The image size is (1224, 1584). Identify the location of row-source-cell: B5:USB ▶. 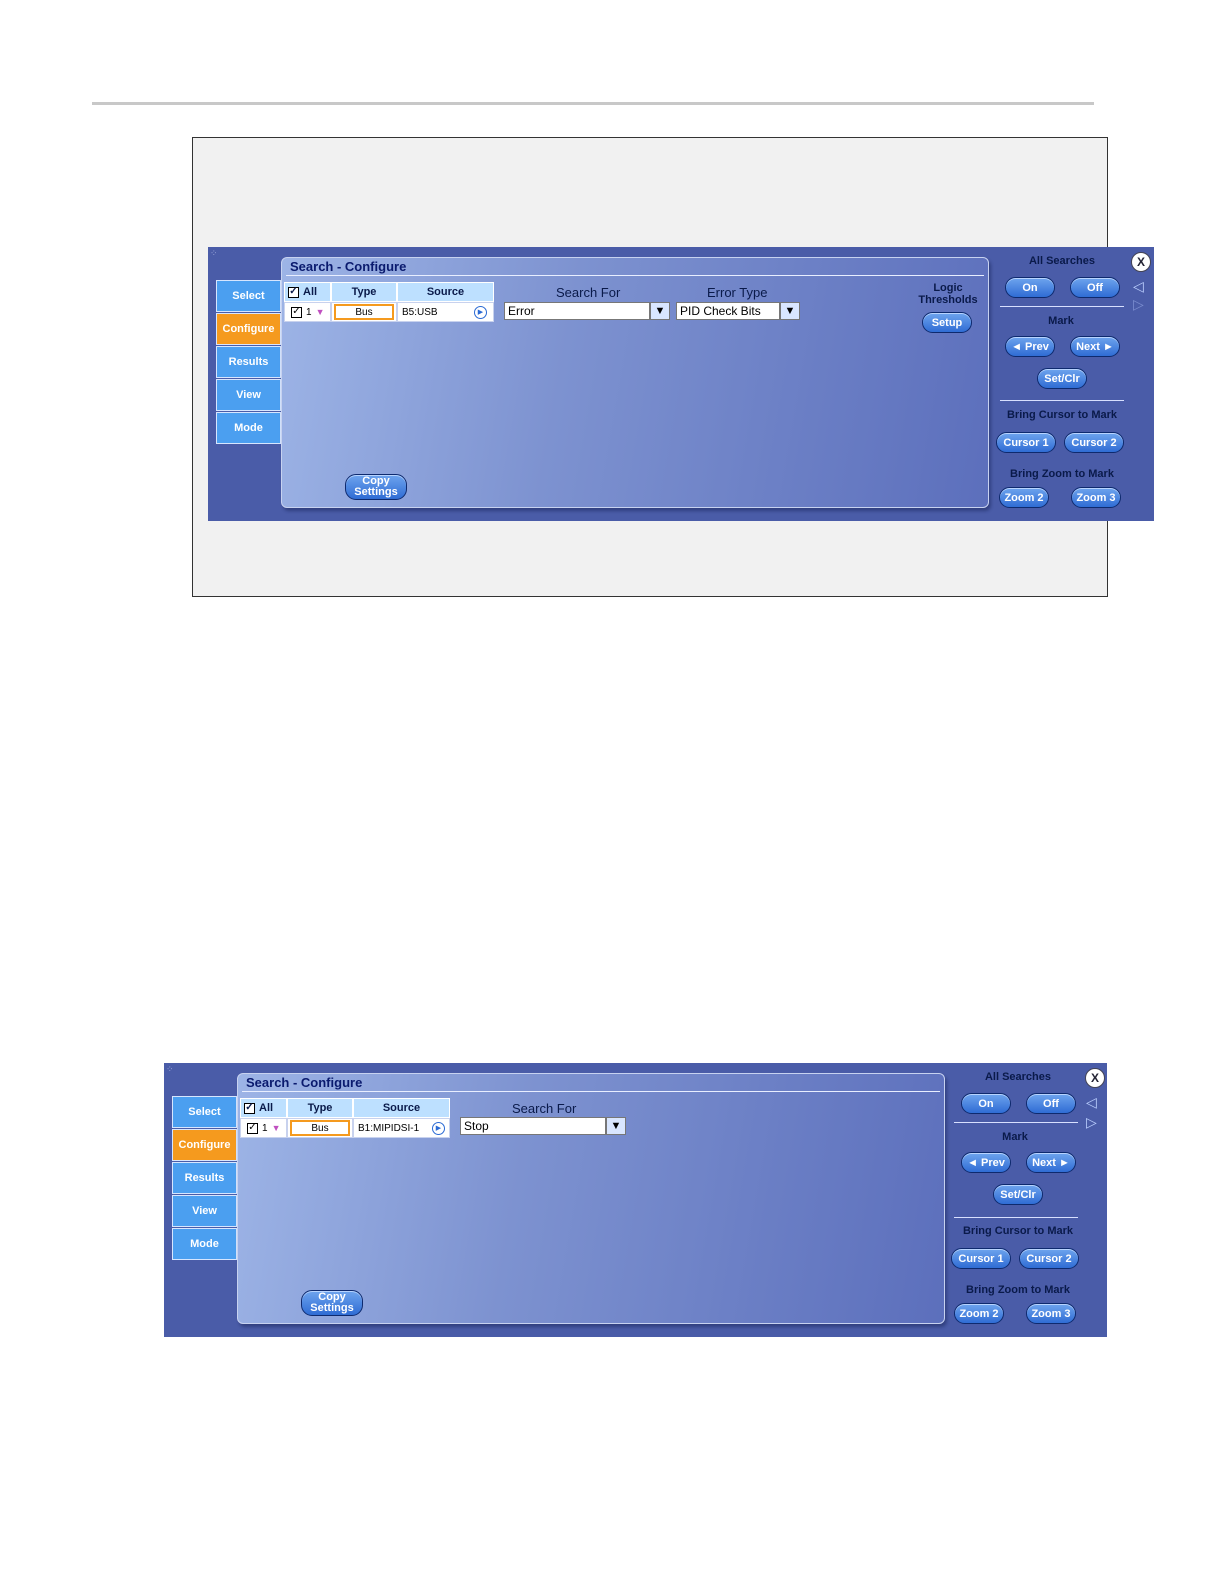
(445, 312).